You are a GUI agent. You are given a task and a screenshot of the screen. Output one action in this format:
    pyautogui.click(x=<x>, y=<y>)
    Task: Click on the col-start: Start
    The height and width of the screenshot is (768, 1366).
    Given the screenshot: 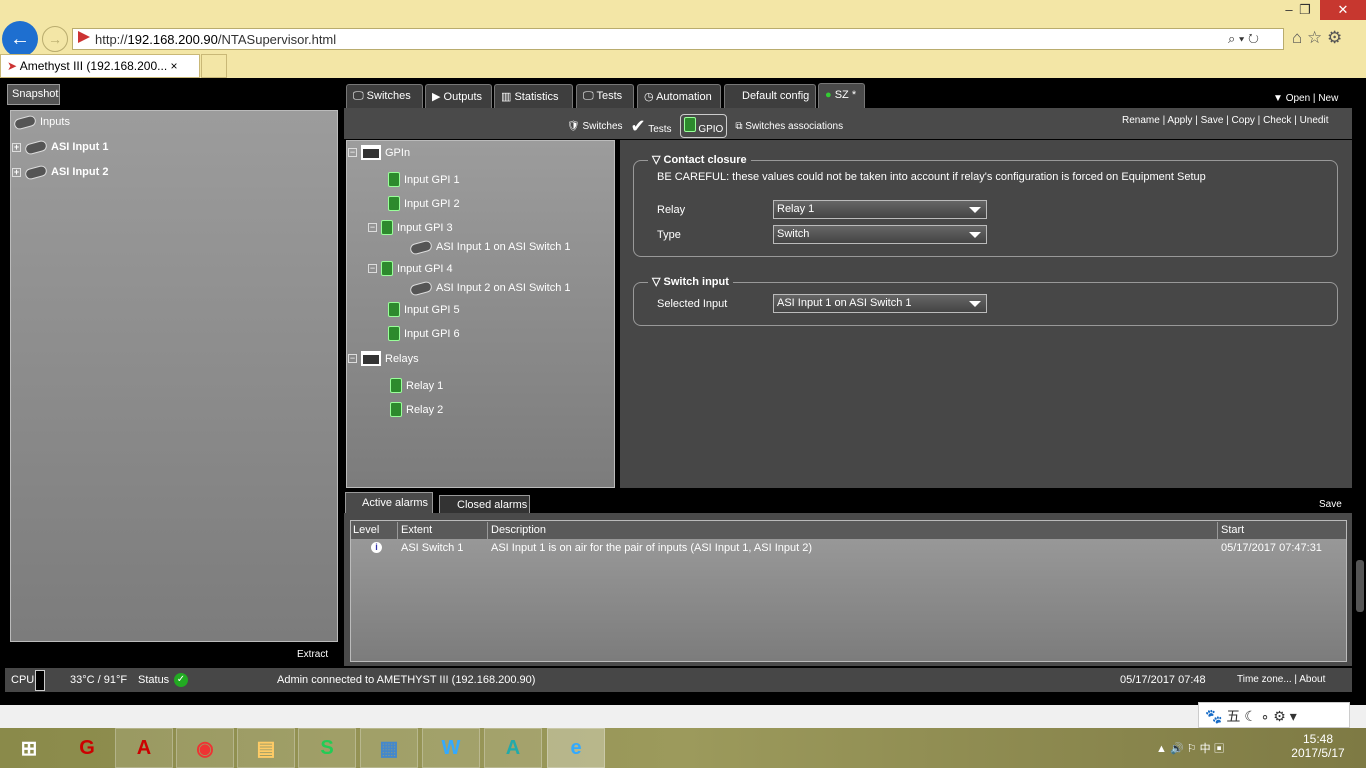 What is the action you would take?
    pyautogui.click(x=1282, y=530)
    